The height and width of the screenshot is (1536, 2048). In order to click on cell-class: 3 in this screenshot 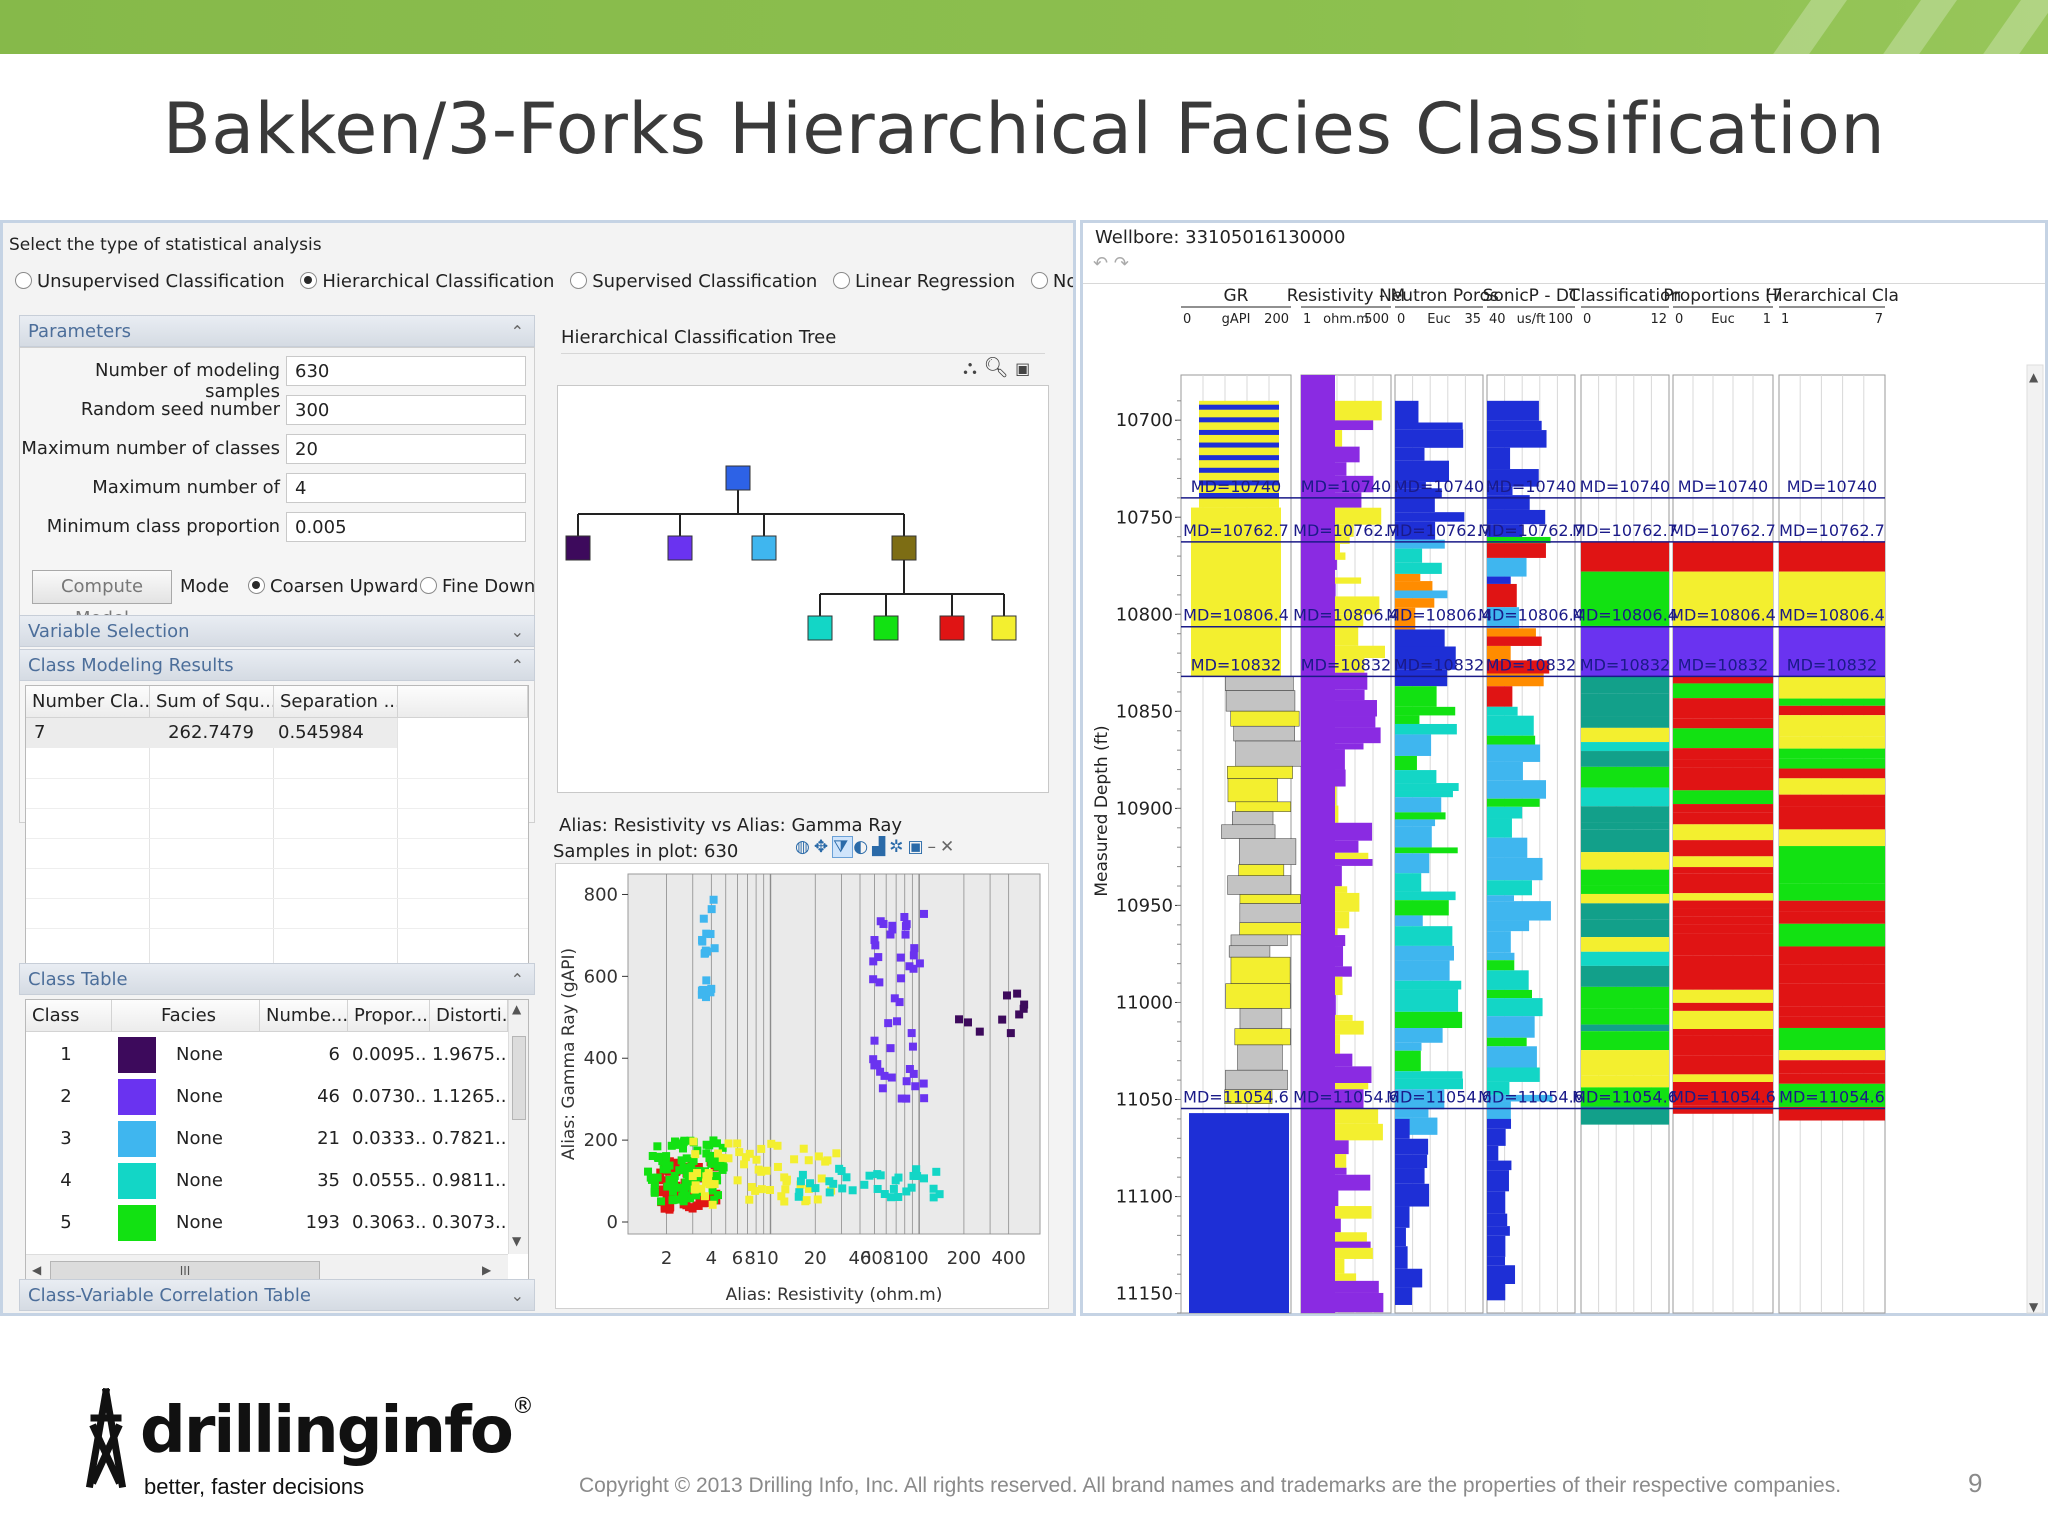, I will do `click(66, 1138)`.